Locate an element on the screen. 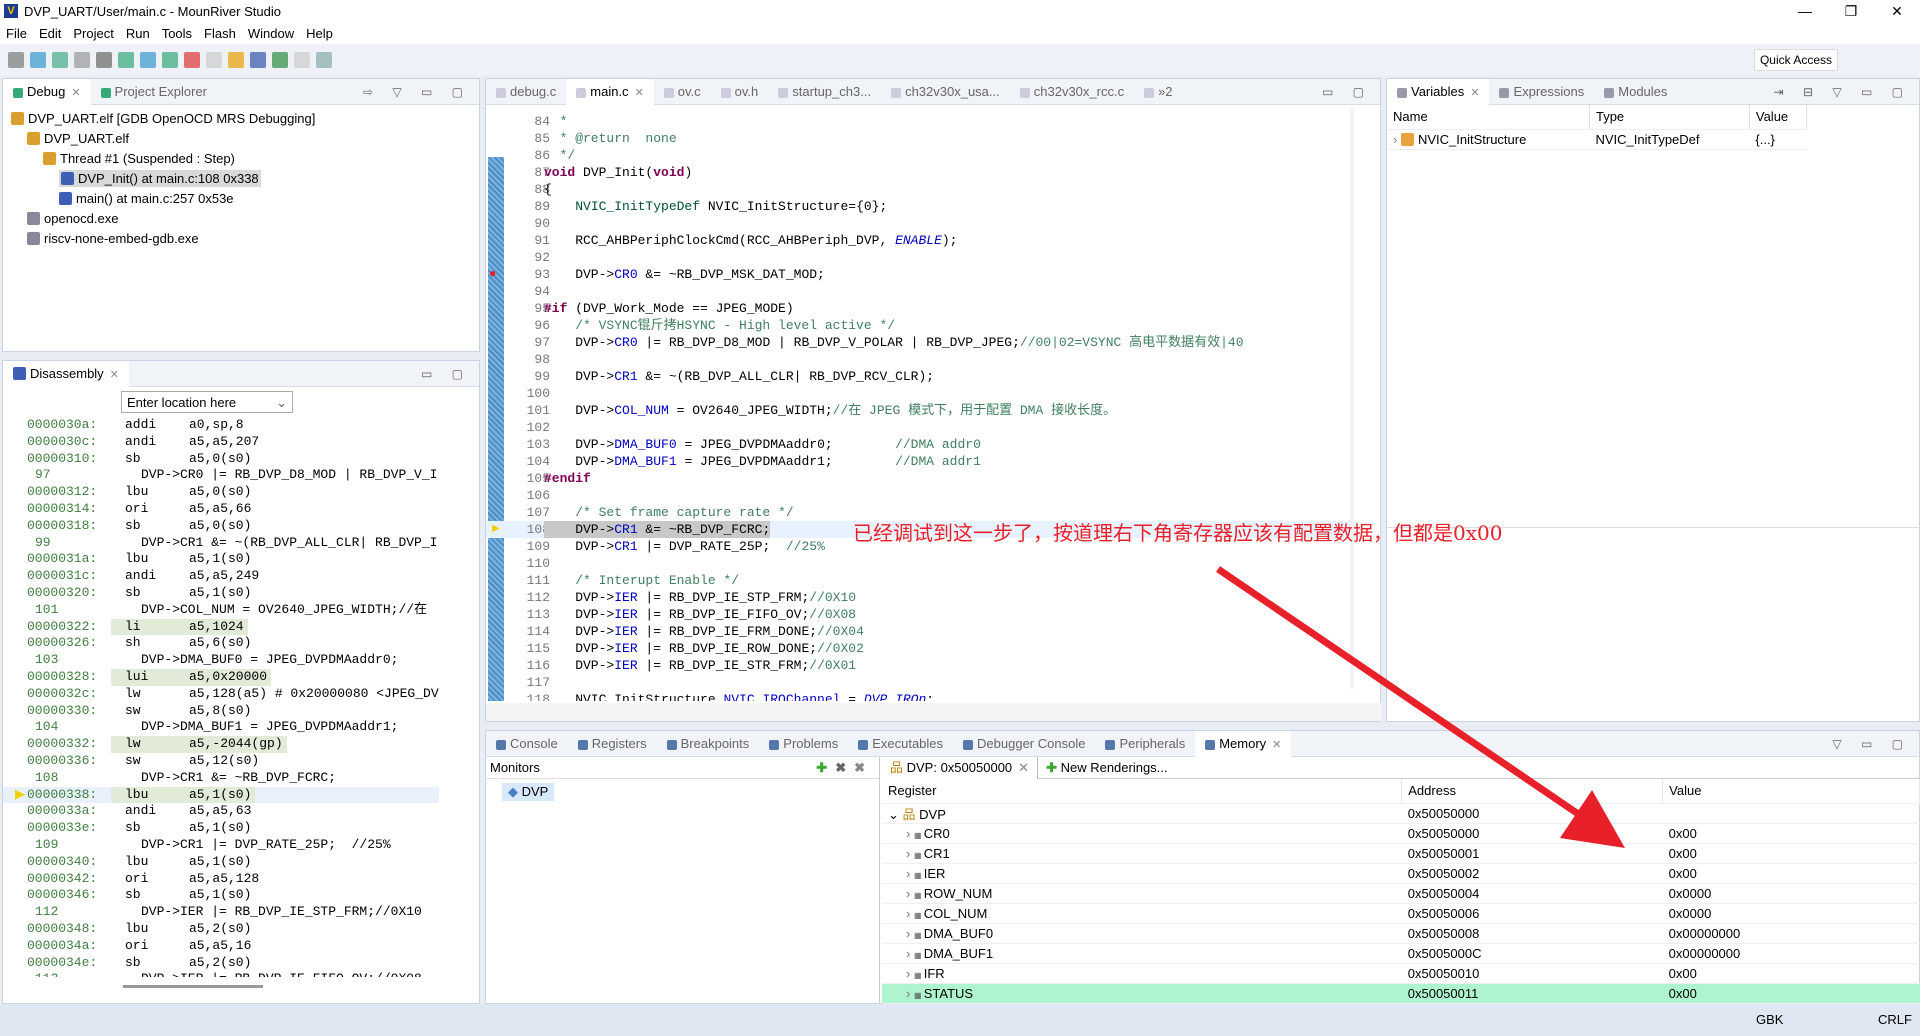 This screenshot has height=1036, width=1920. arrow-head is located at coordinates (1592, 819).